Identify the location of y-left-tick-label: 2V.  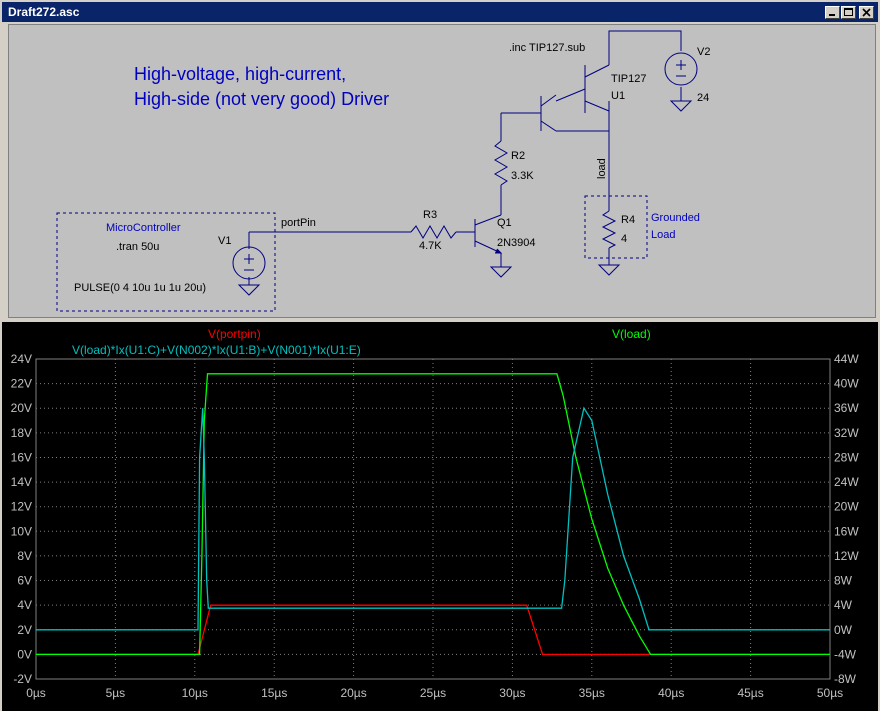
(24, 630).